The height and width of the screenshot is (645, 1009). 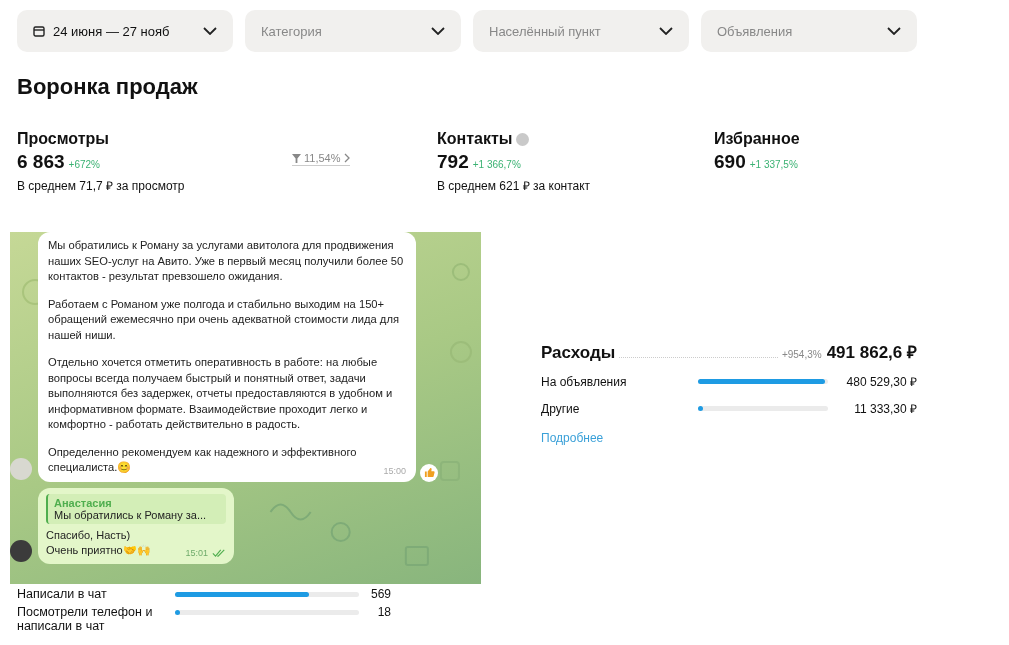 I want to click on message-time: 15:00, so click(x=394, y=470).